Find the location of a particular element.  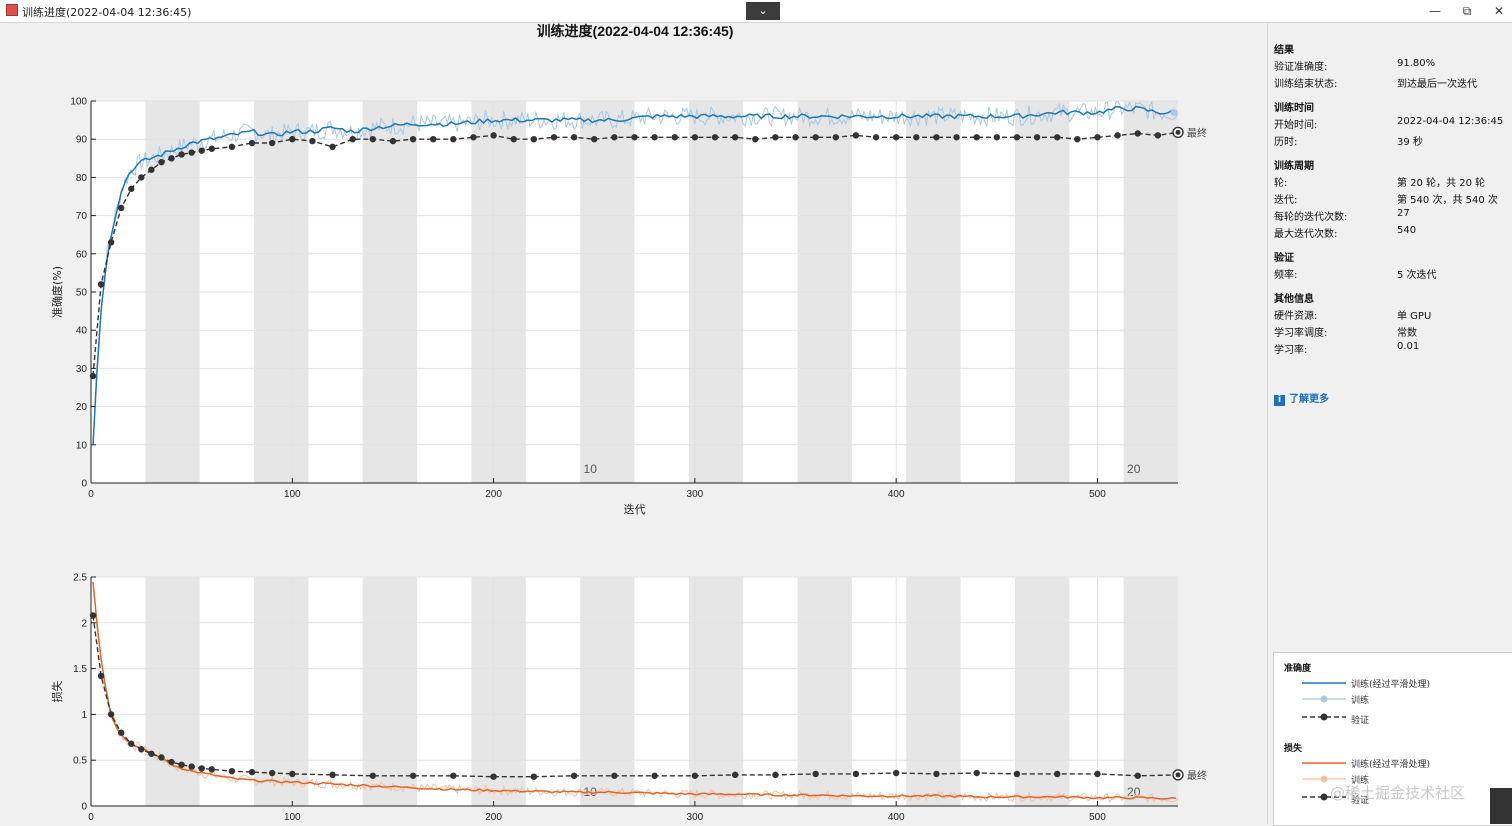

y-tick-label: 2 is located at coordinates (84, 623).